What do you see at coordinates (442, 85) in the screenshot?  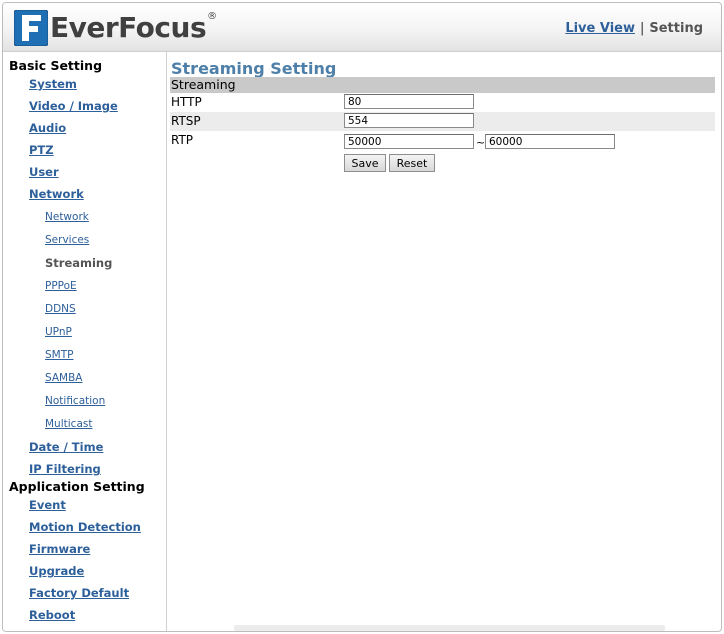 I see `section-header: Streaming` at bounding box center [442, 85].